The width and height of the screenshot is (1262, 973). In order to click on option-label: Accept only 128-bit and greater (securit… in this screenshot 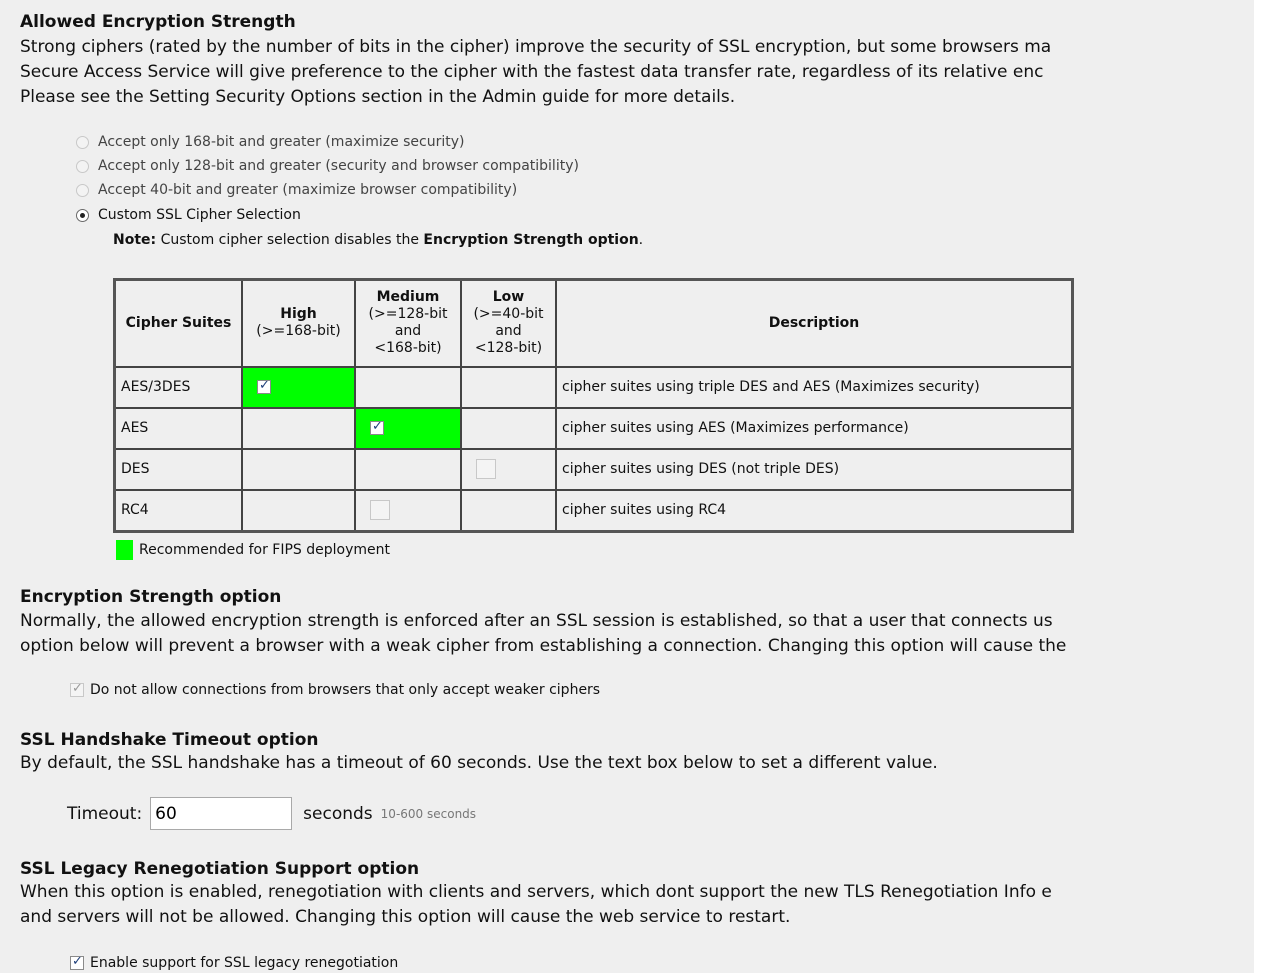, I will do `click(338, 166)`.